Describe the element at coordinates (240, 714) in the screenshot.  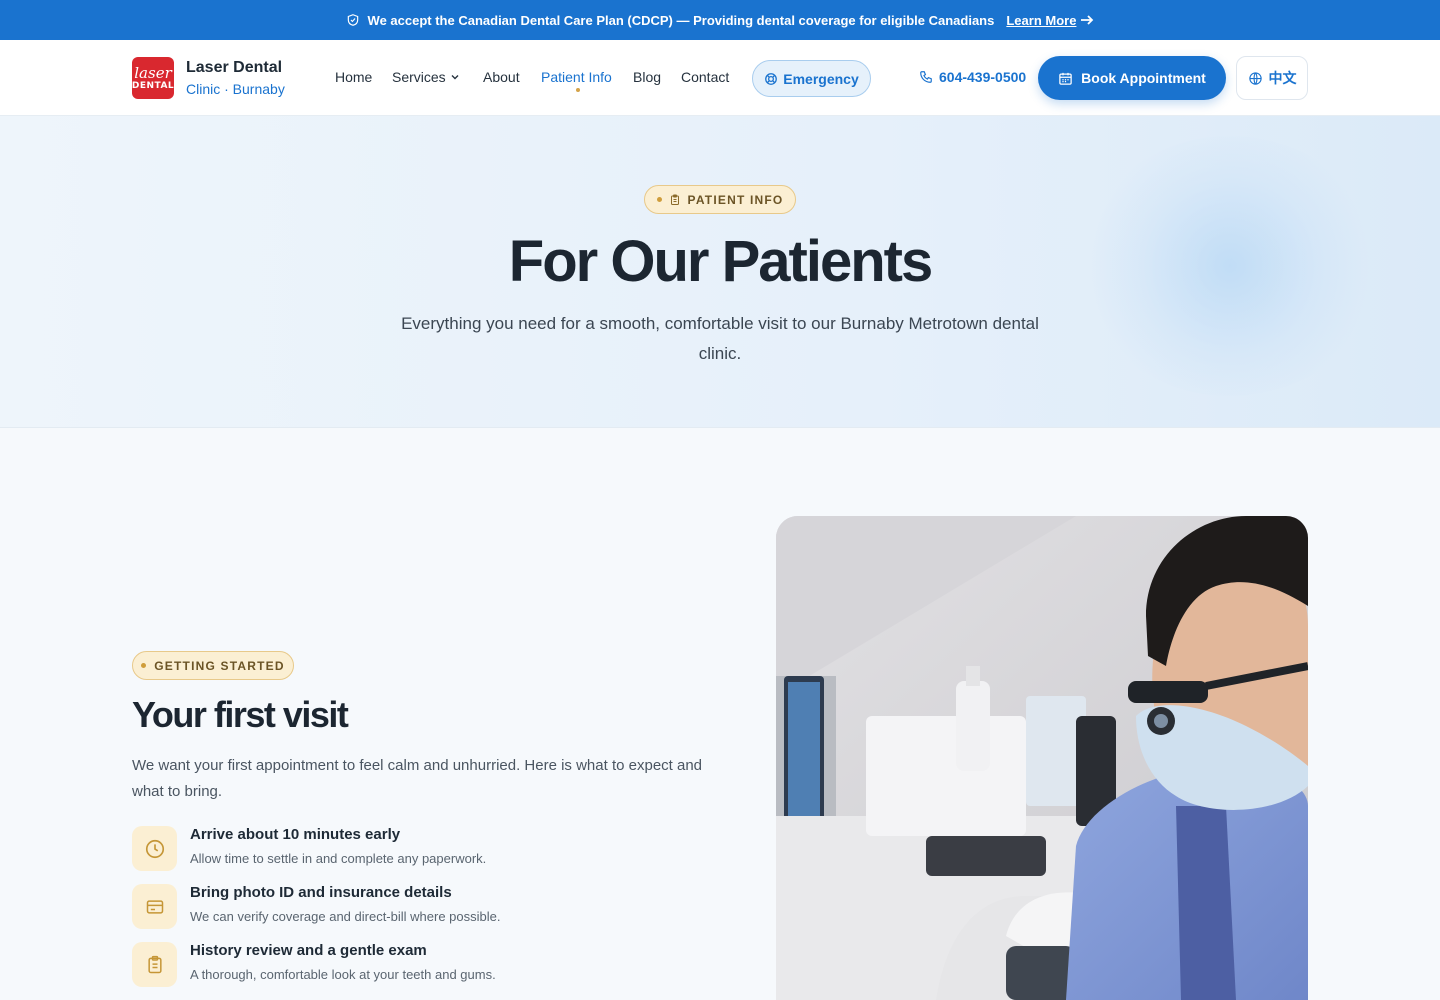
I see `section-title: Your first visit` at that location.